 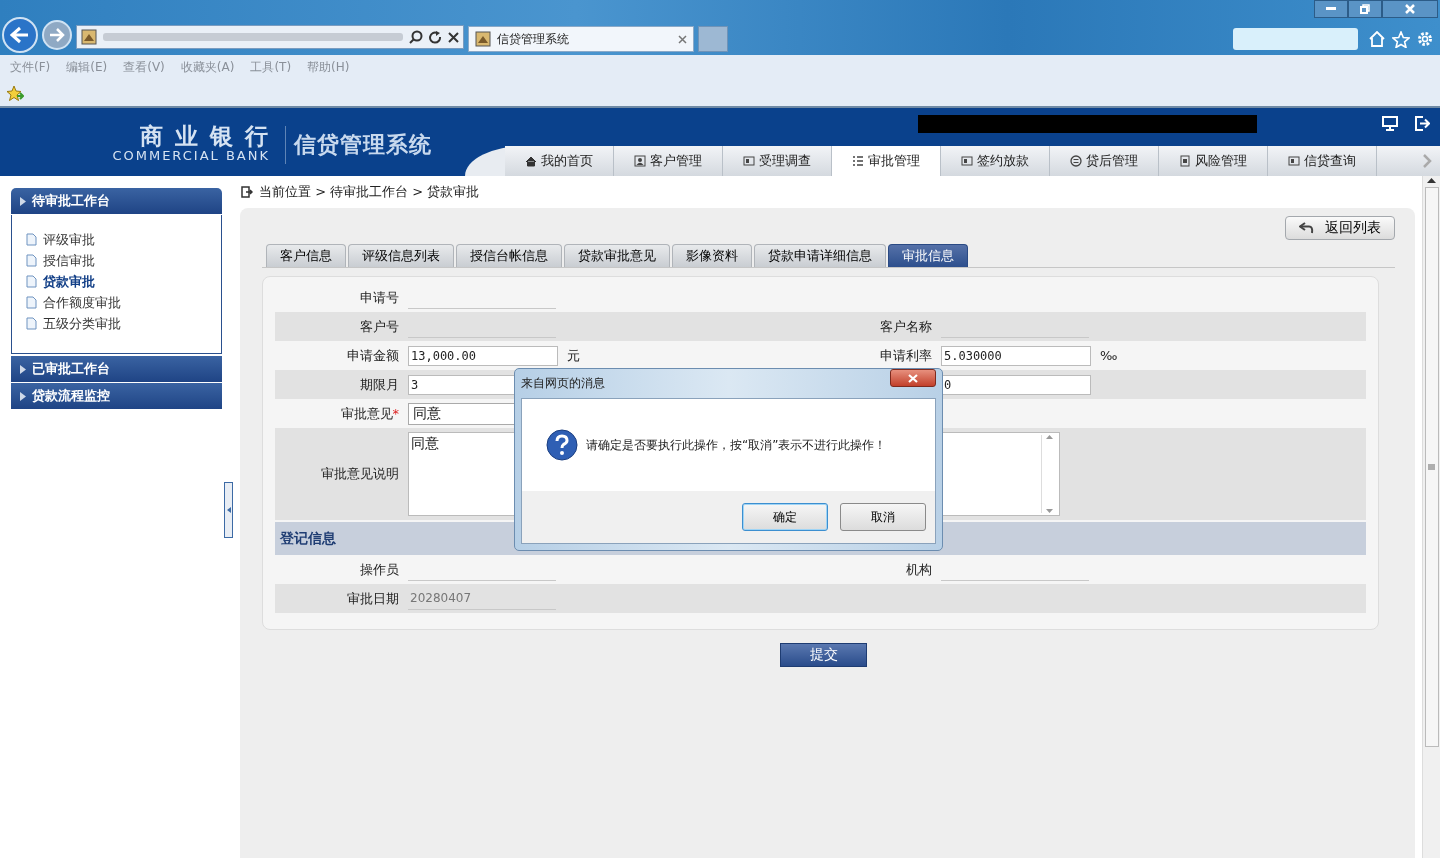 I want to click on sidebar-item: 评级审批, so click(x=123, y=239).